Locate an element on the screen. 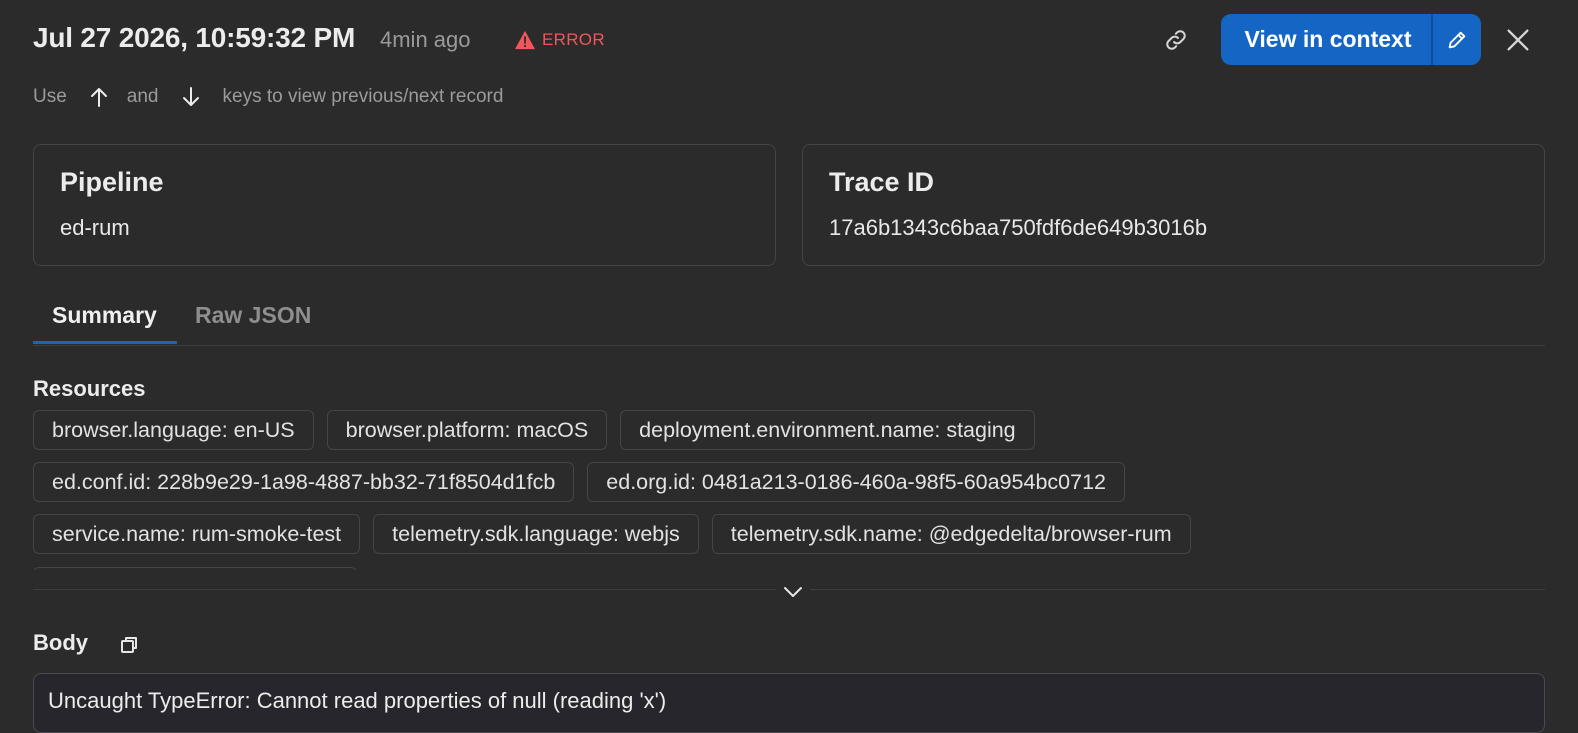 The width and height of the screenshot is (1578, 733). severity-label: ERROR is located at coordinates (573, 39).